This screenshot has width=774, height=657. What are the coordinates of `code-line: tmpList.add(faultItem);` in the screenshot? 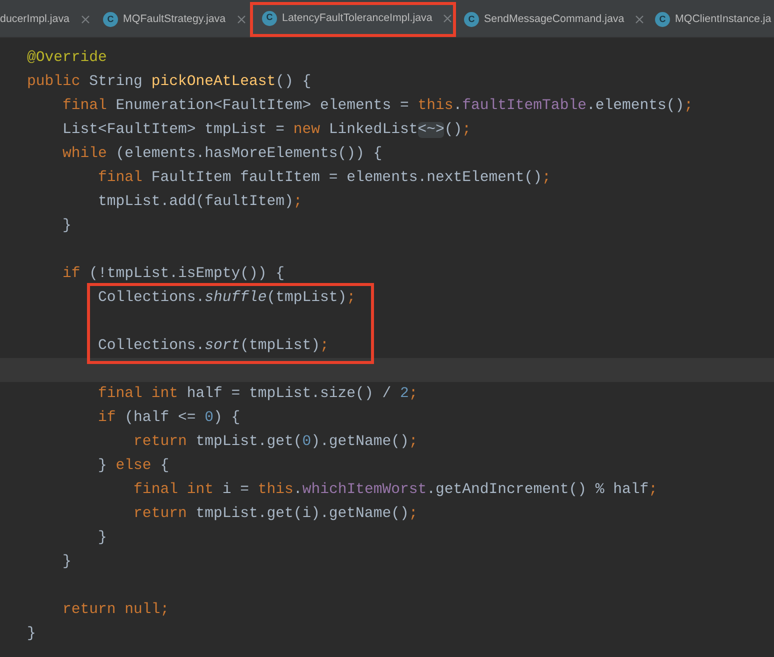 It's located at (199, 202).